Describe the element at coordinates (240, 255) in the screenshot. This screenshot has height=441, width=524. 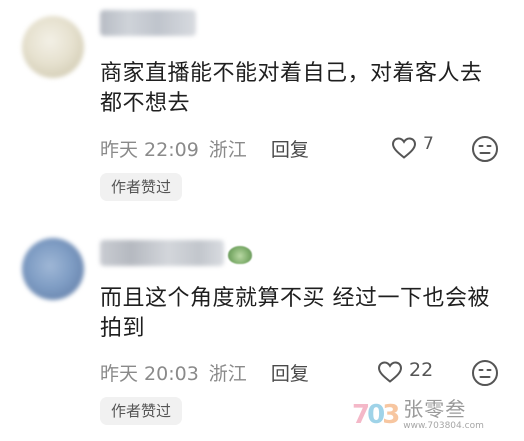
I see `user-badge-icon` at that location.